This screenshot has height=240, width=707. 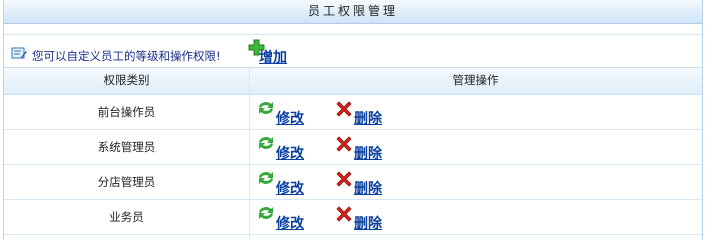 I want to click on table-row: 系统管理员 修改 删除, so click(x=353, y=147).